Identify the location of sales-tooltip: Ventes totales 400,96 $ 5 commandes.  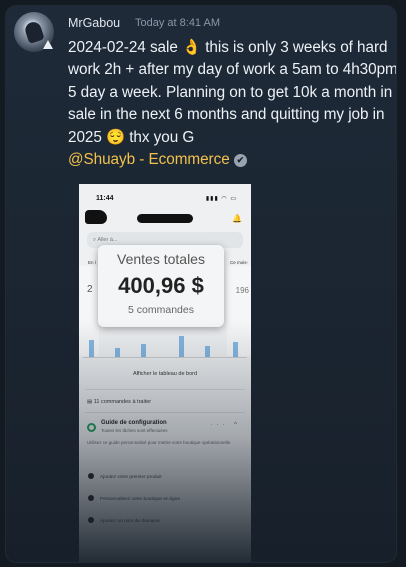
(161, 286).